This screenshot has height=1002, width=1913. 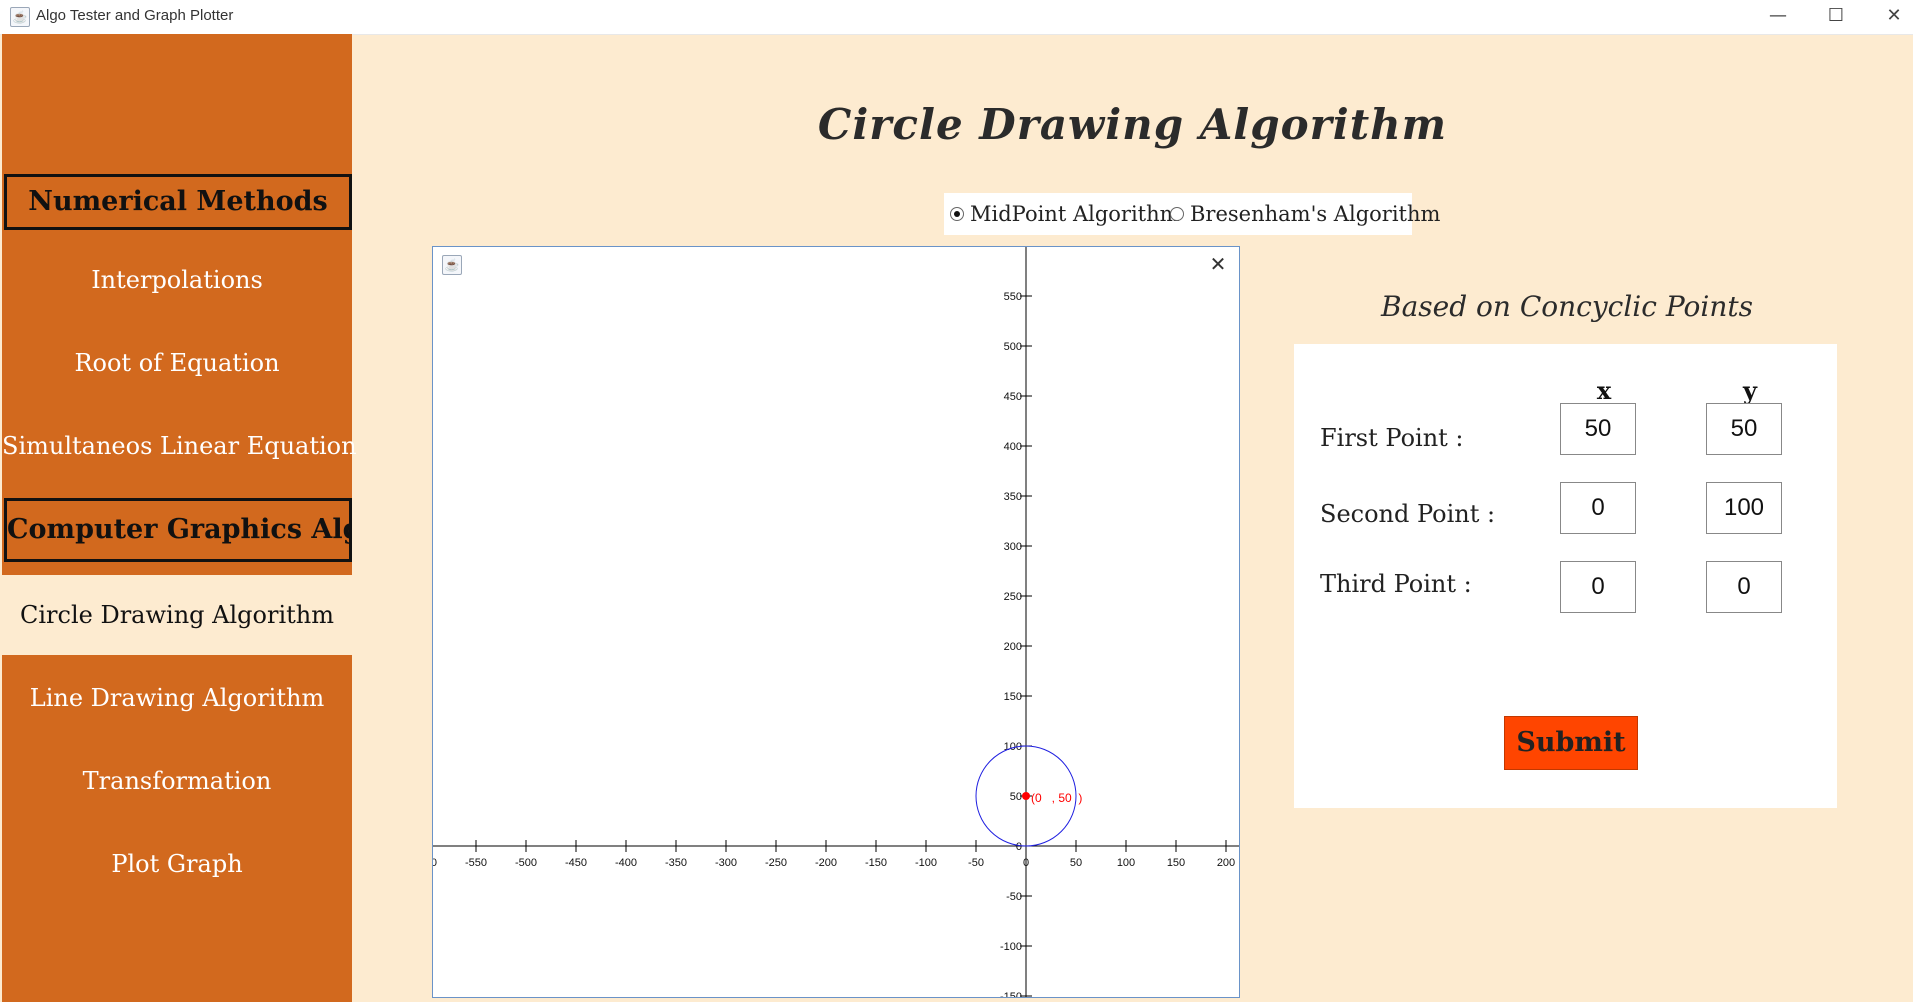 I want to click on radio-bresenham: Bresenham's Algorithm, so click(x=1305, y=214).